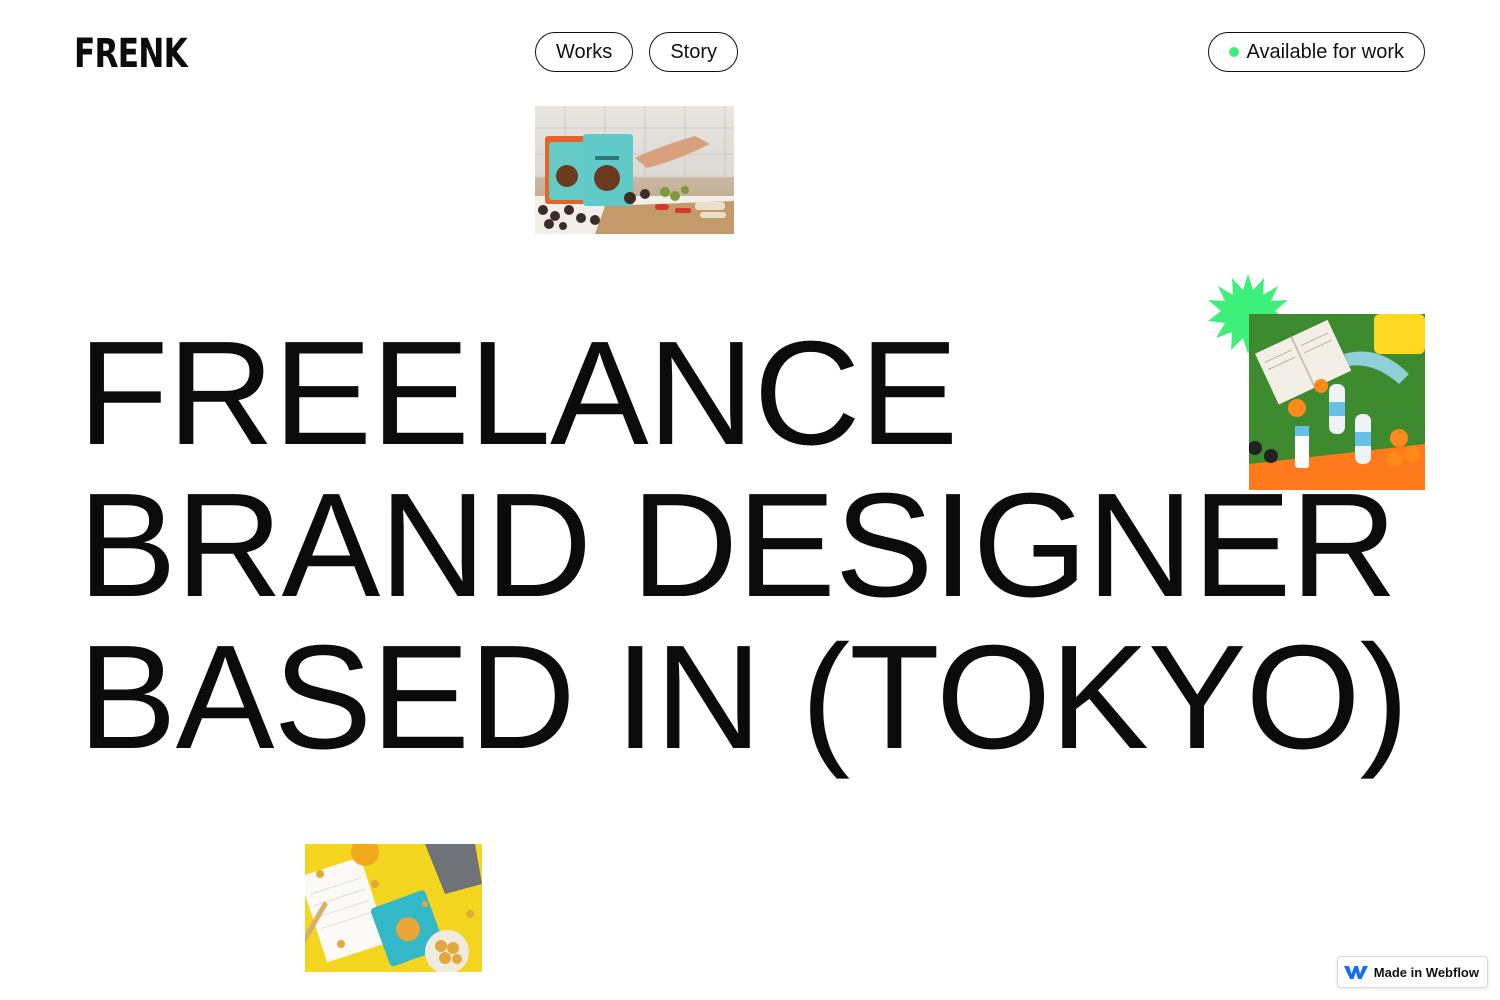 Image resolution: width=1500 pixels, height=1000 pixels. I want to click on popcorn-photo-art, so click(393, 908).